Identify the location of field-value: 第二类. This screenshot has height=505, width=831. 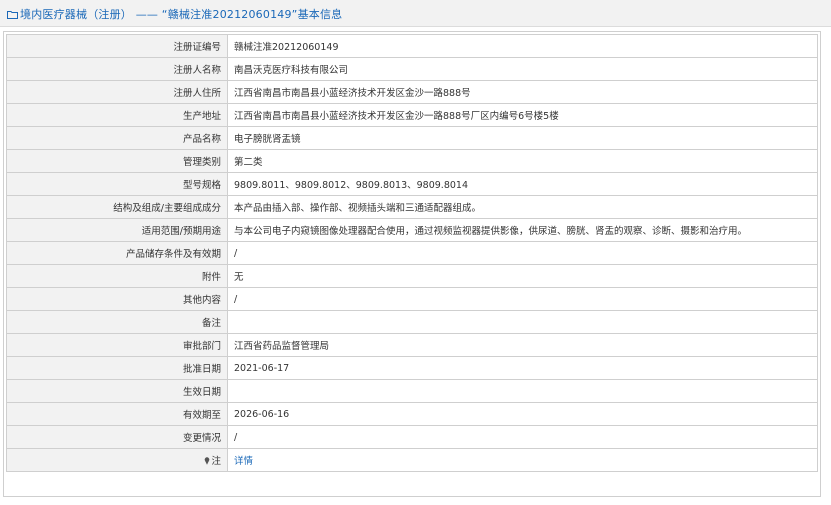
(522, 161).